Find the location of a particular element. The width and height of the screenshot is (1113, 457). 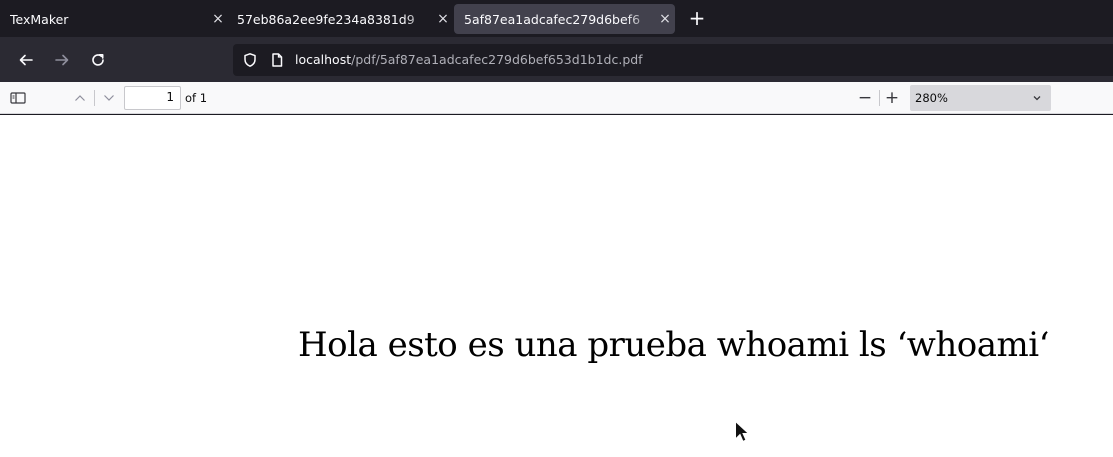

url-host: localhost is located at coordinates (323, 59).